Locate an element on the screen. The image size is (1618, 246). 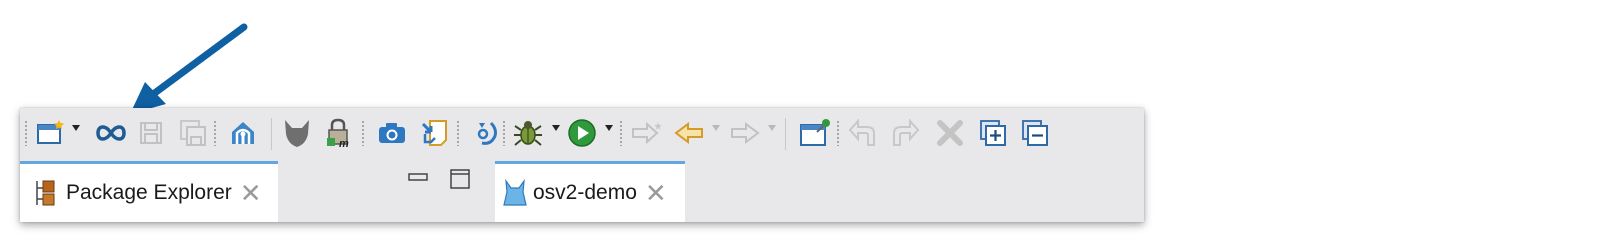
dress-icon is located at coordinates (515, 192).